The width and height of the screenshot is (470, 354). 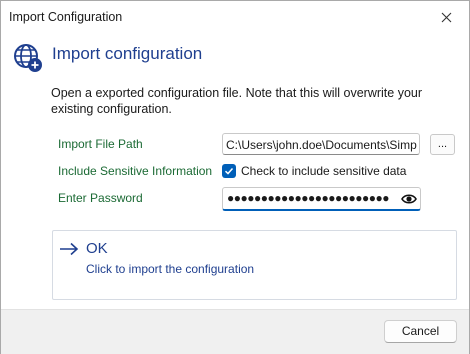 What do you see at coordinates (420, 331) in the screenshot?
I see `cancel-button: Cancel` at bounding box center [420, 331].